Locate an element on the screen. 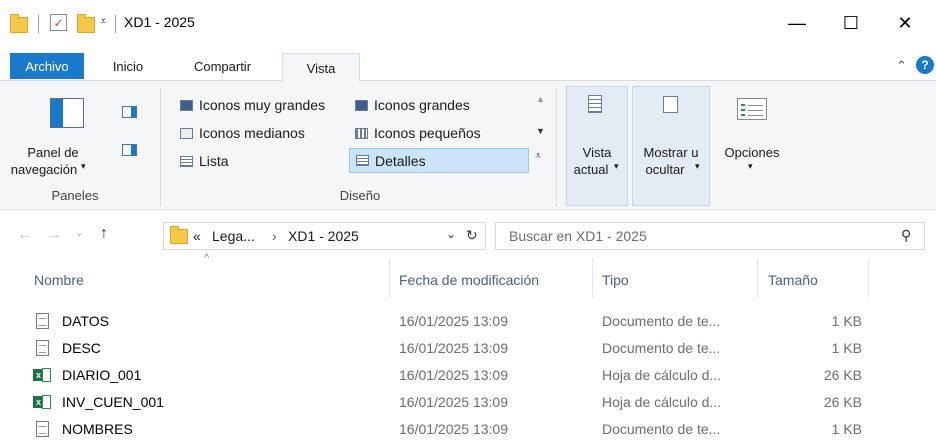  layout-label: Detalles is located at coordinates (400, 160).